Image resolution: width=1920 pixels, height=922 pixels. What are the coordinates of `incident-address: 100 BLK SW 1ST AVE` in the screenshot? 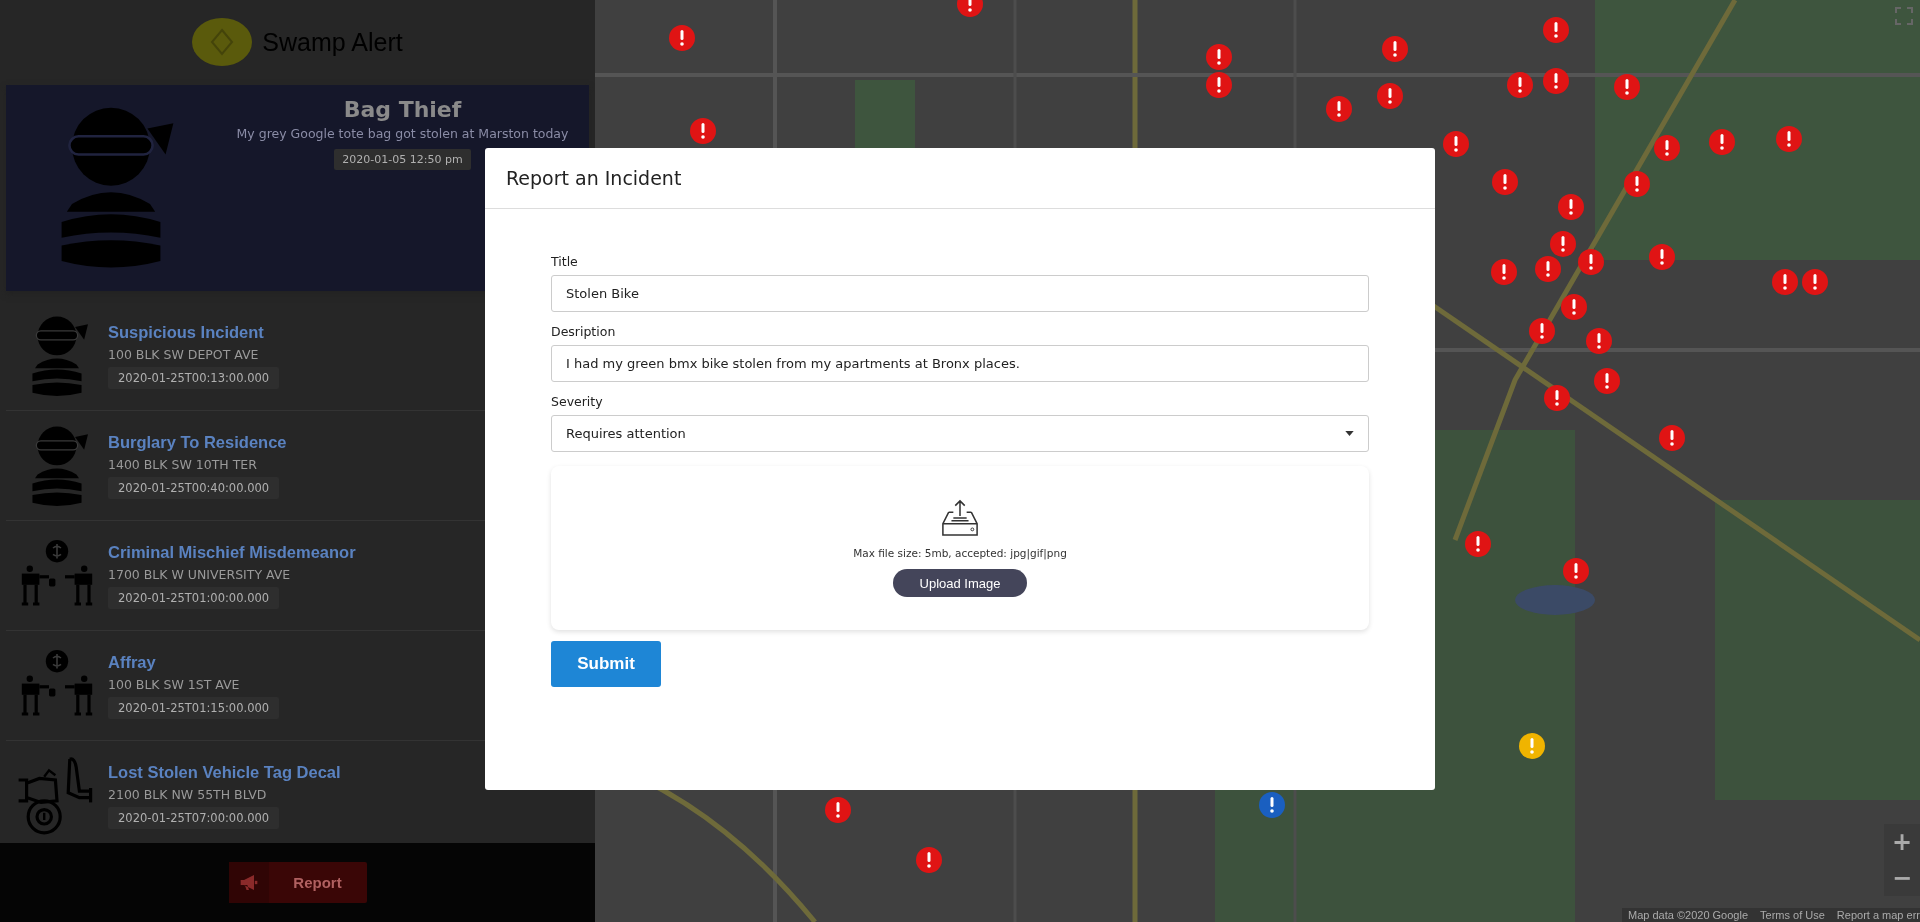 It's located at (174, 684).